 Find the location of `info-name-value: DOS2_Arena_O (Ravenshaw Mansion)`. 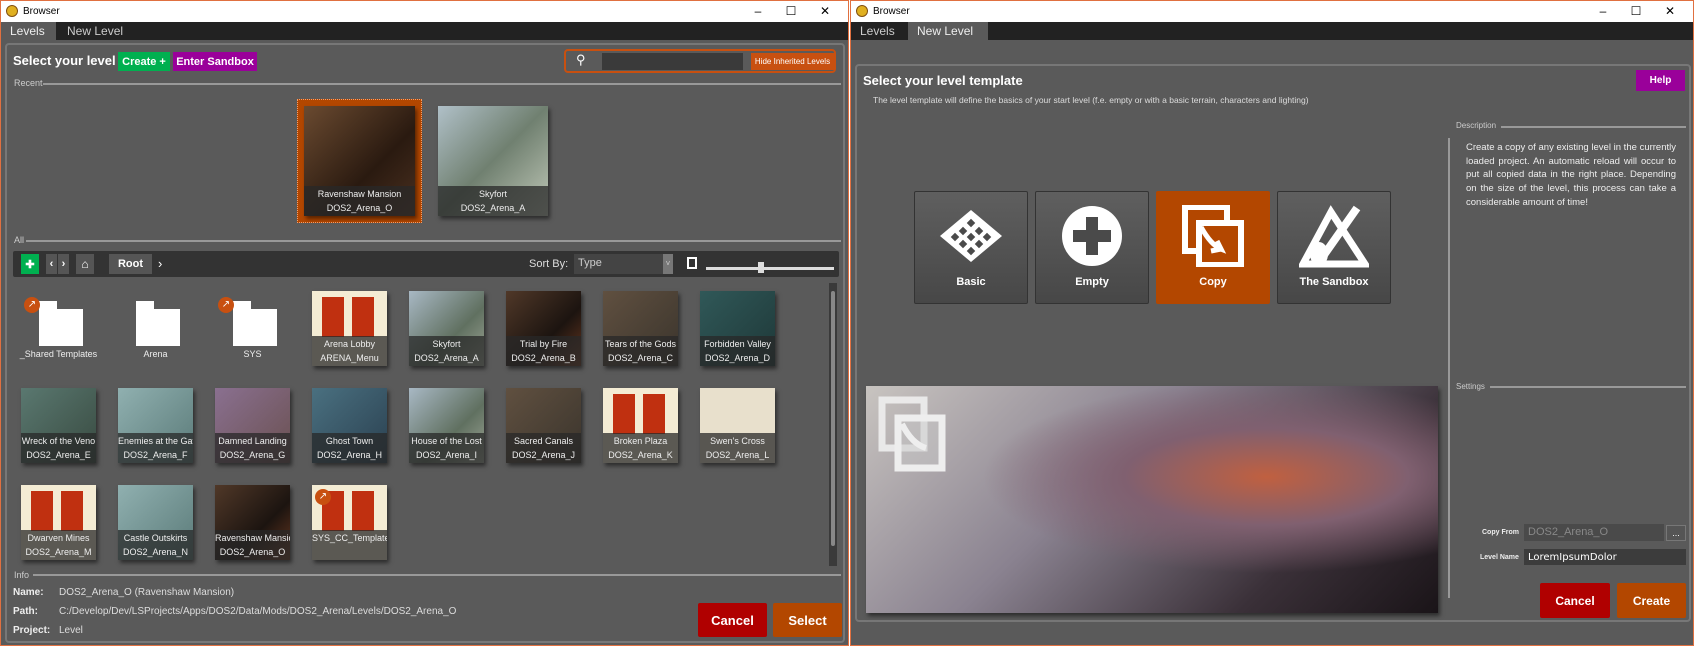

info-name-value: DOS2_Arena_O (Ravenshaw Mansion) is located at coordinates (147, 592).